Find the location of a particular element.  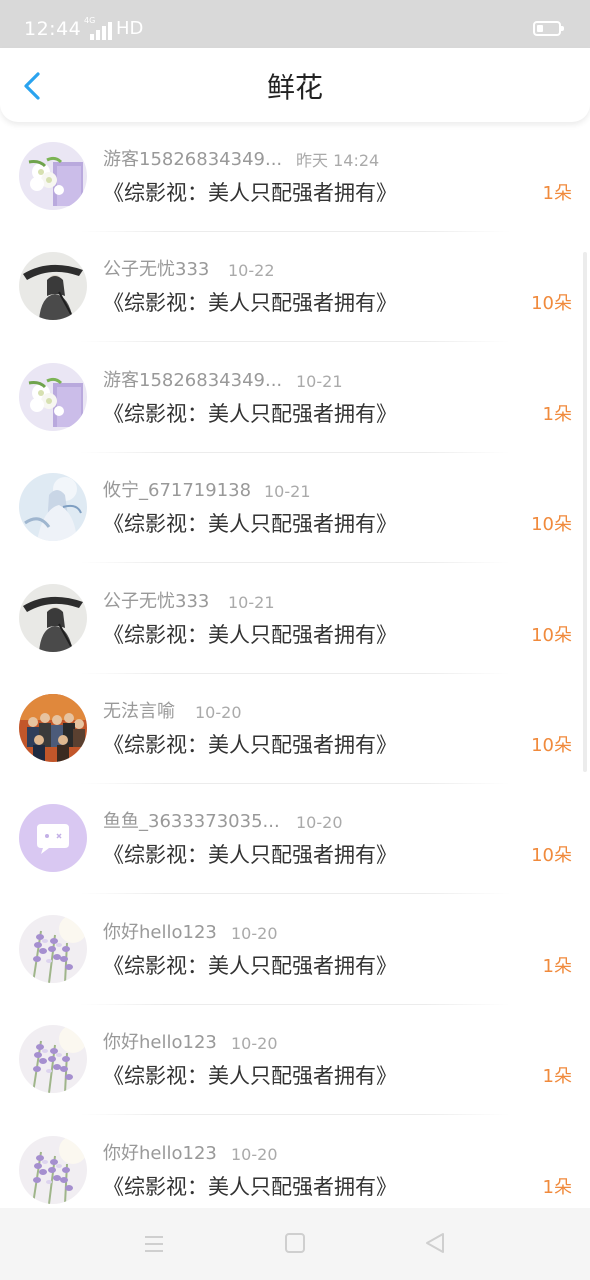

battery-level is located at coordinates (540, 28).